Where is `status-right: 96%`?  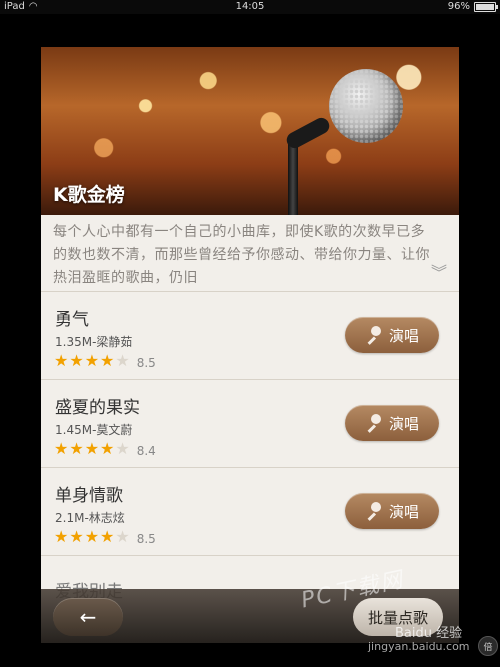 status-right: 96% is located at coordinates (472, 7).